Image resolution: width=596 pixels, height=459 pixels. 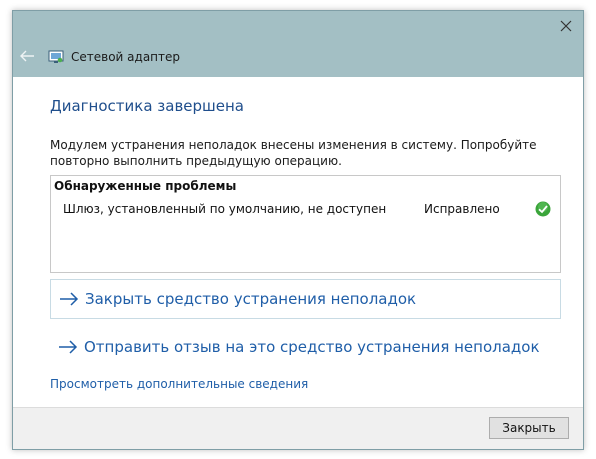 What do you see at coordinates (298, 428) in the screenshot?
I see `footer: Закрыть` at bounding box center [298, 428].